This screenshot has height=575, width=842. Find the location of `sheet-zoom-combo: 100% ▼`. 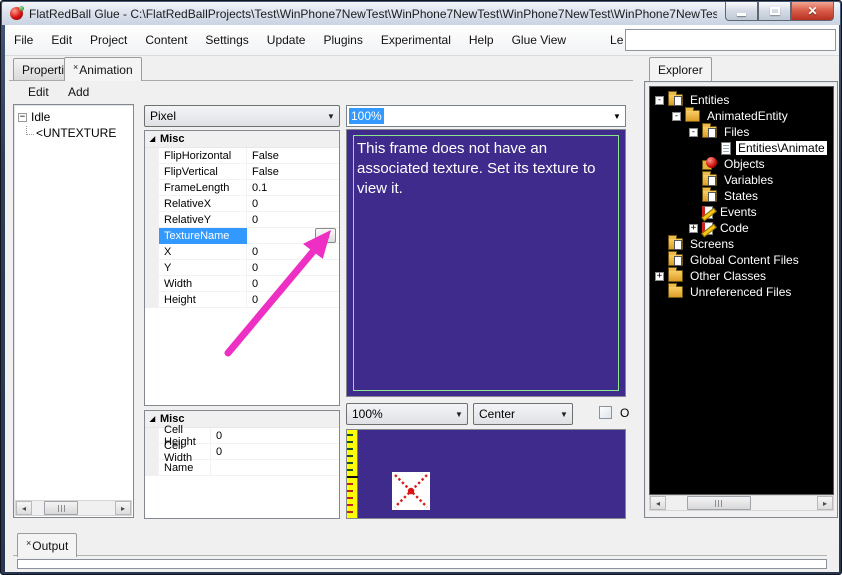

sheet-zoom-combo: 100% ▼ is located at coordinates (407, 414).